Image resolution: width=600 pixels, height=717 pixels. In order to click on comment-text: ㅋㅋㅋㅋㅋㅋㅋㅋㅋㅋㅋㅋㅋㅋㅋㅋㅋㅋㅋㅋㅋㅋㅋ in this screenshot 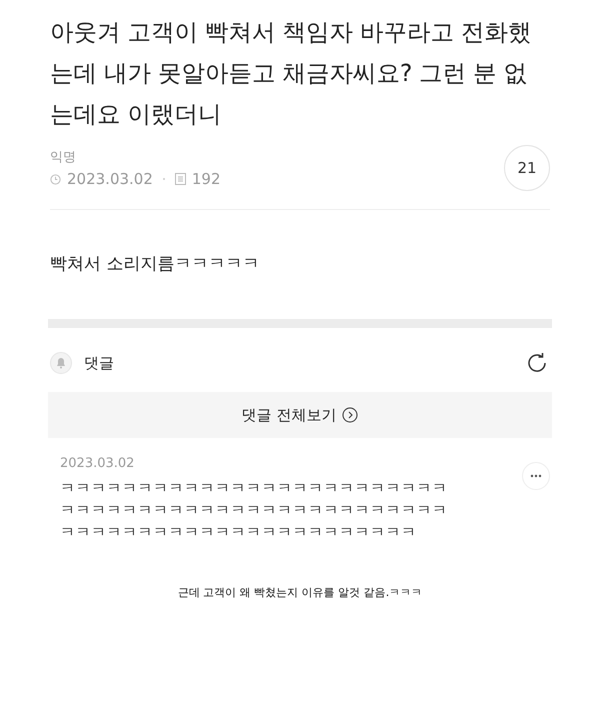, I will do `click(239, 532)`.